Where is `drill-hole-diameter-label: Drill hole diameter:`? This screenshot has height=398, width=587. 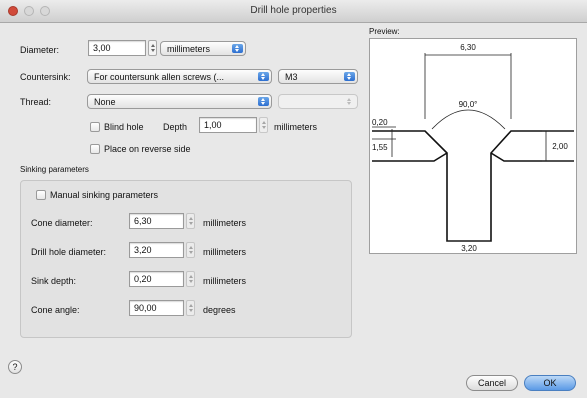 drill-hole-diameter-label: Drill hole diameter: is located at coordinates (69, 252).